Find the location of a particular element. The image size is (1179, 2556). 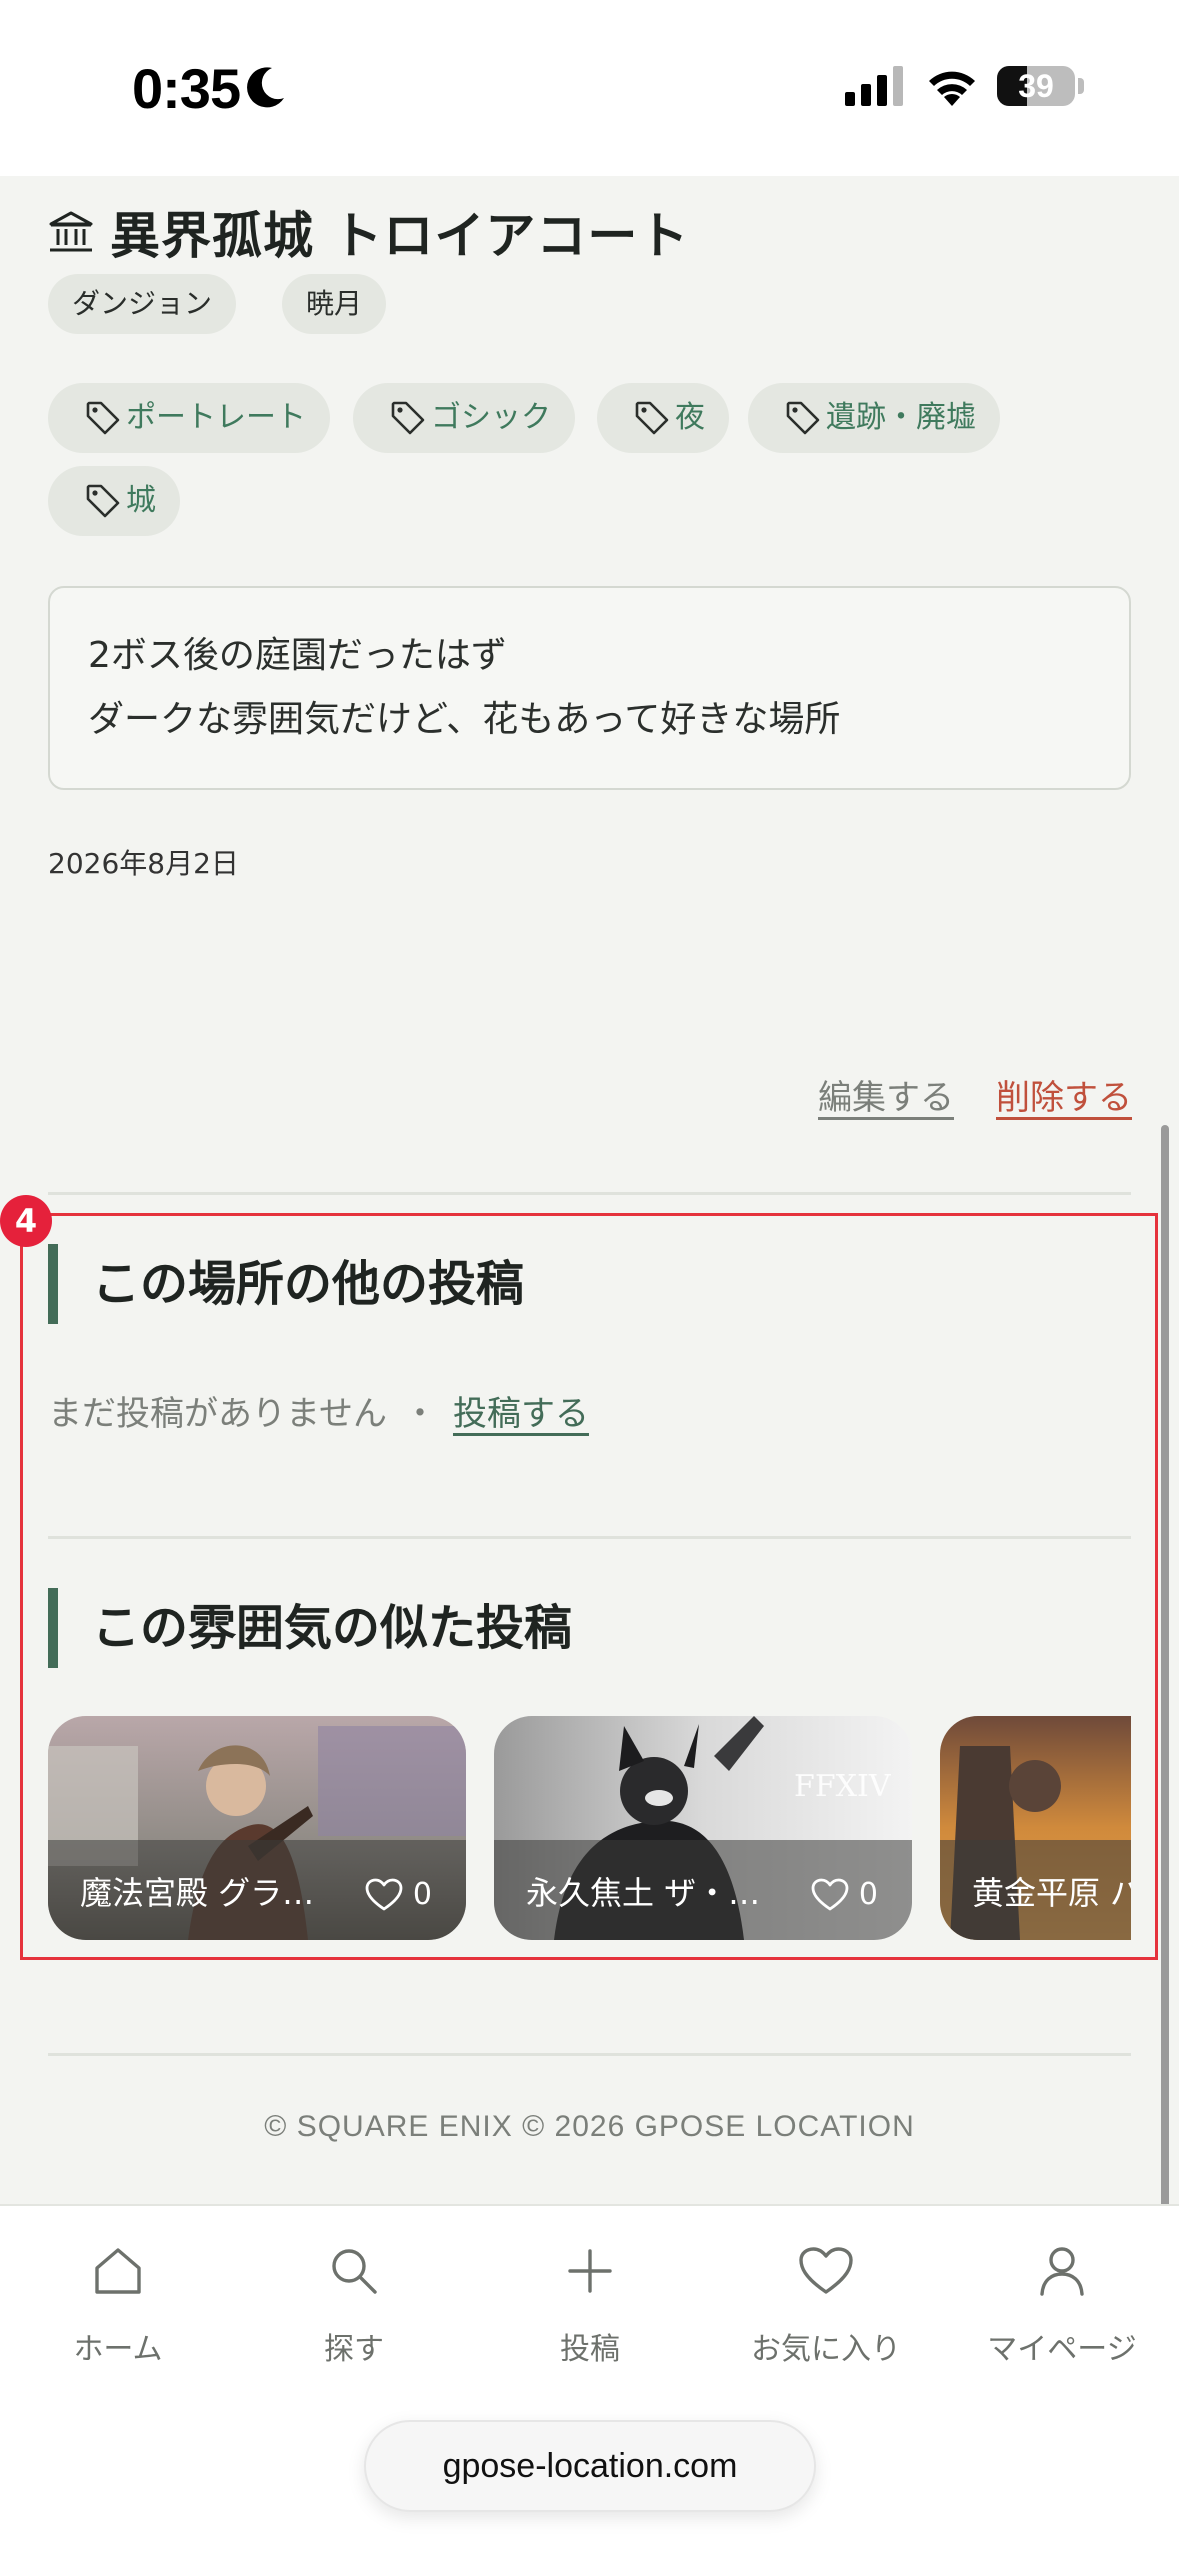

empty-text: まだ投稿がありません is located at coordinates (217, 1414).